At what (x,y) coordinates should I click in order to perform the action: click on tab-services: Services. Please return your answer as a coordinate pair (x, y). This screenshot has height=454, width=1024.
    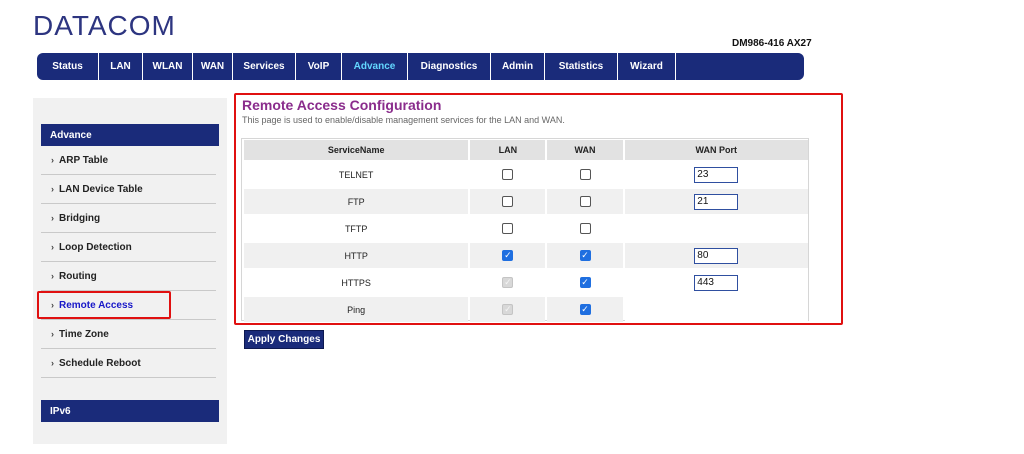
    Looking at the image, I should click on (264, 66).